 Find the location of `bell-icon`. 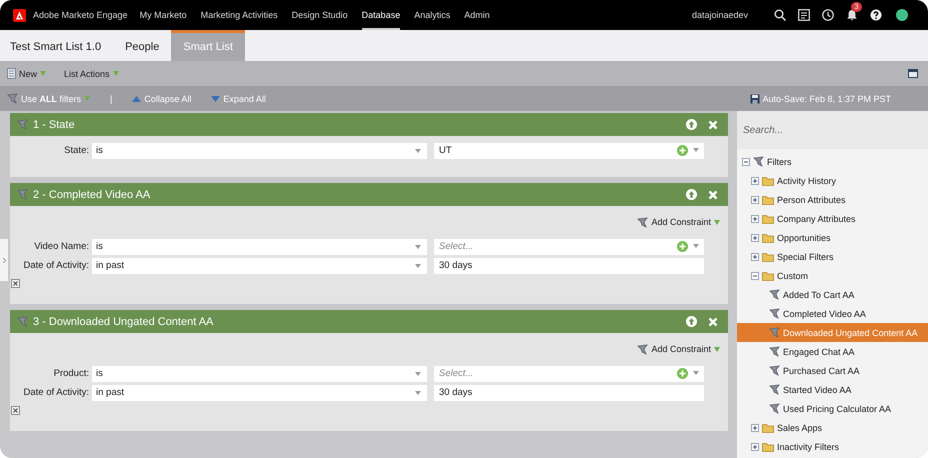

bell-icon is located at coordinates (852, 15).